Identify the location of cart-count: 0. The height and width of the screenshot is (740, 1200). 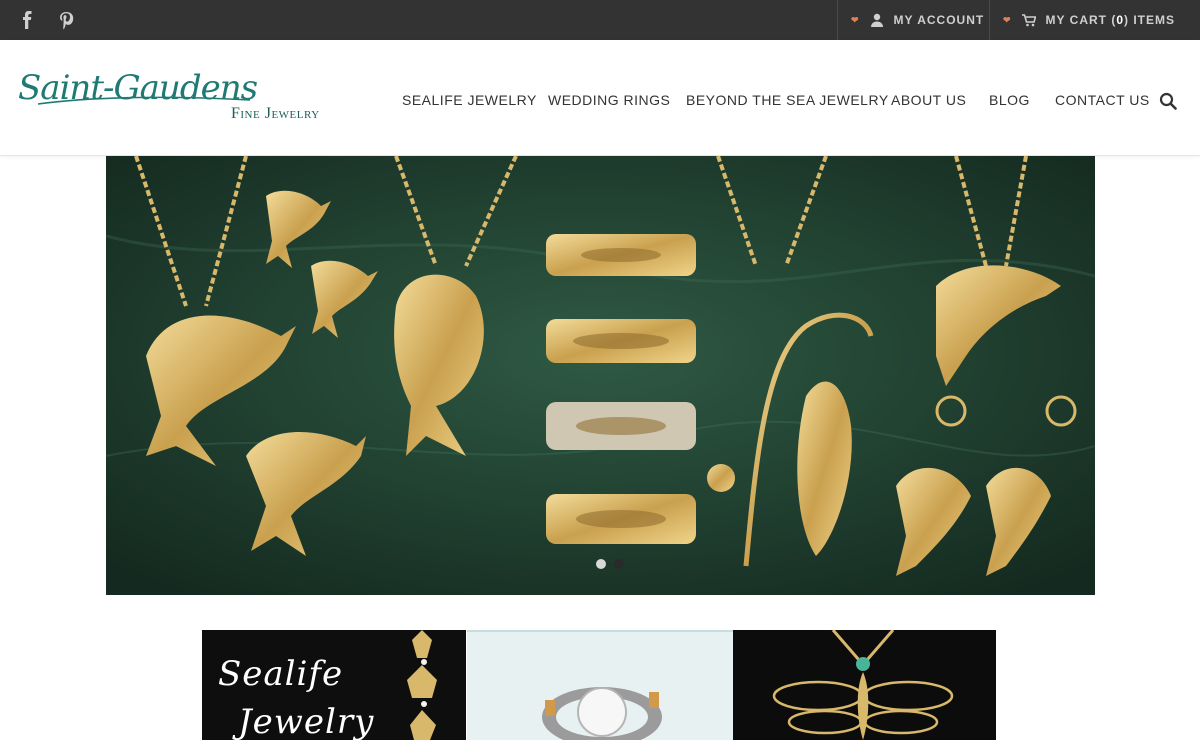
(1120, 20).